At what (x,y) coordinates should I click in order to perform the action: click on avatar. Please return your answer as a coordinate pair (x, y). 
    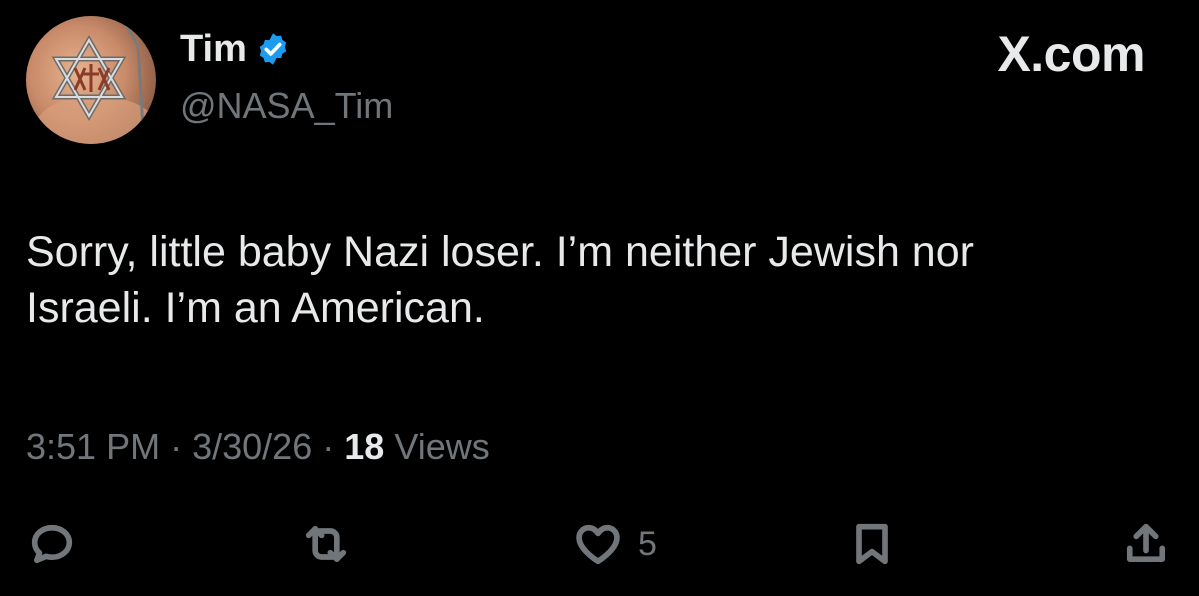
    Looking at the image, I should click on (91, 80).